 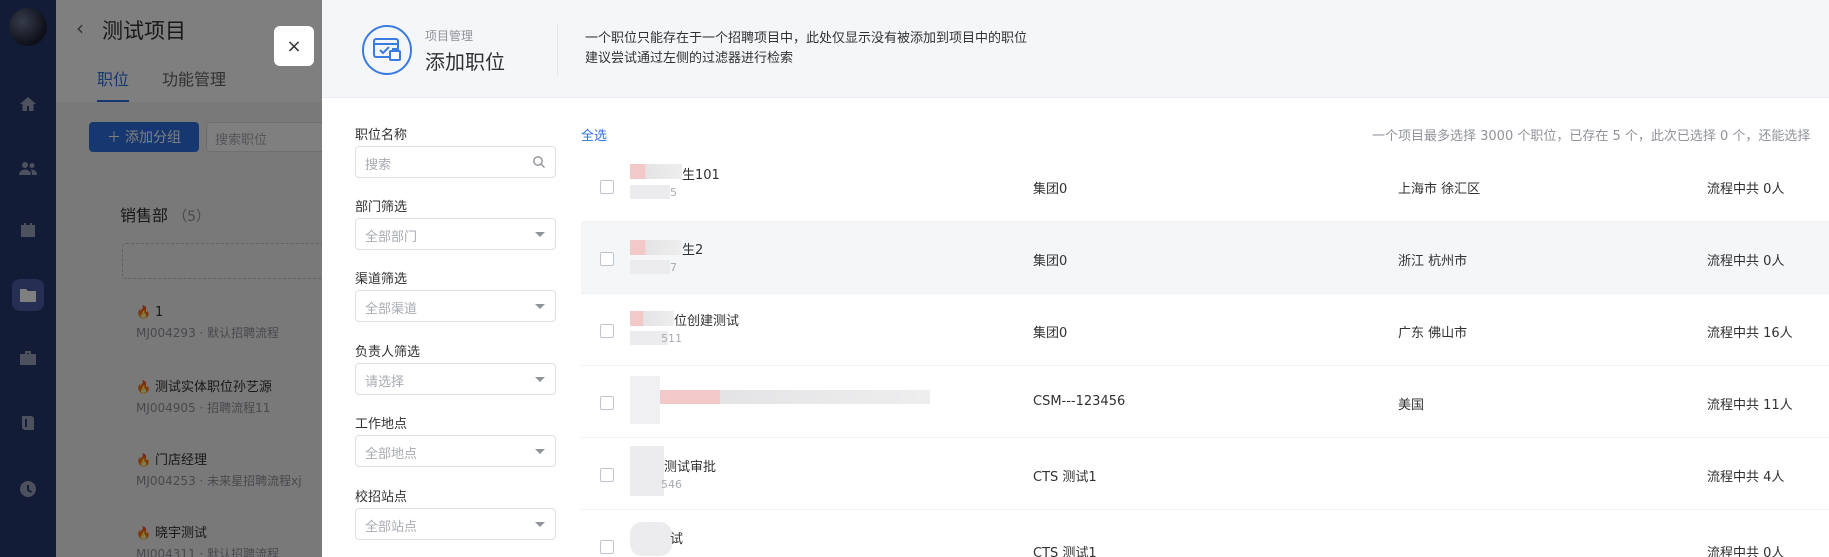 I want to click on owner-select: 请选择, so click(x=455, y=379).